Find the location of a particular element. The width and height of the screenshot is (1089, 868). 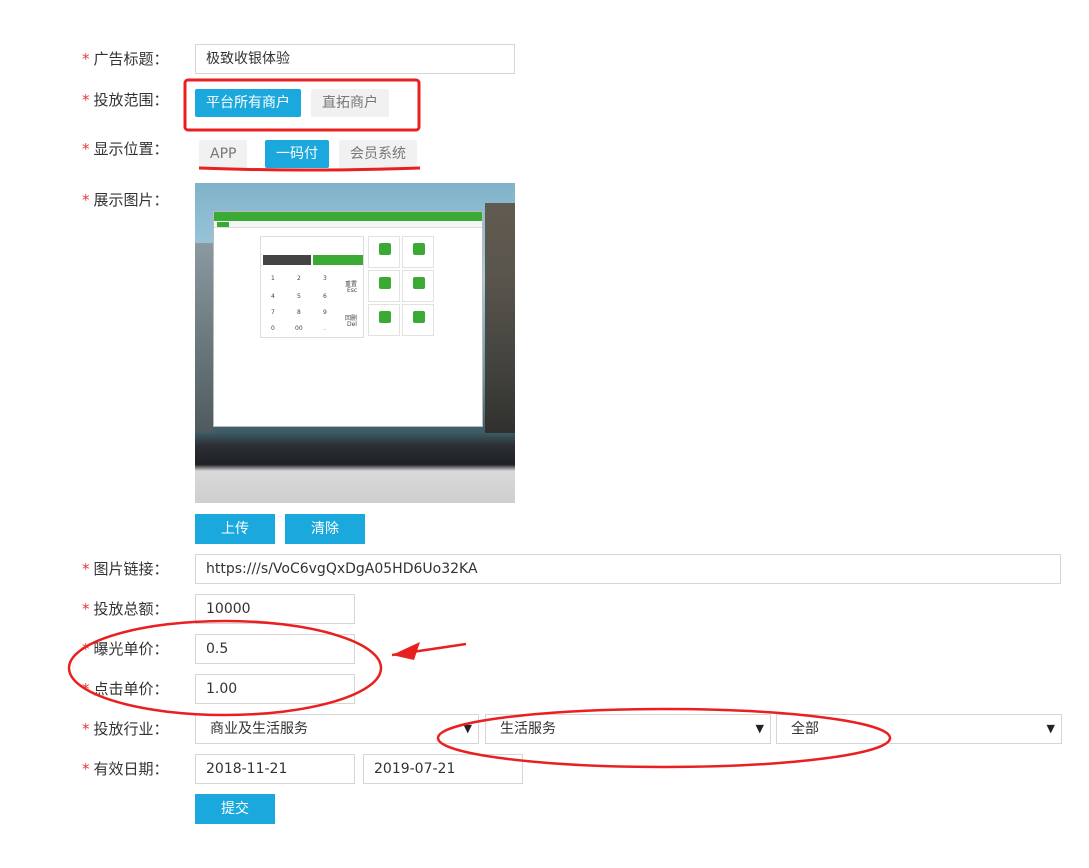

annotation-arrow-head is located at coordinates (406, 651).